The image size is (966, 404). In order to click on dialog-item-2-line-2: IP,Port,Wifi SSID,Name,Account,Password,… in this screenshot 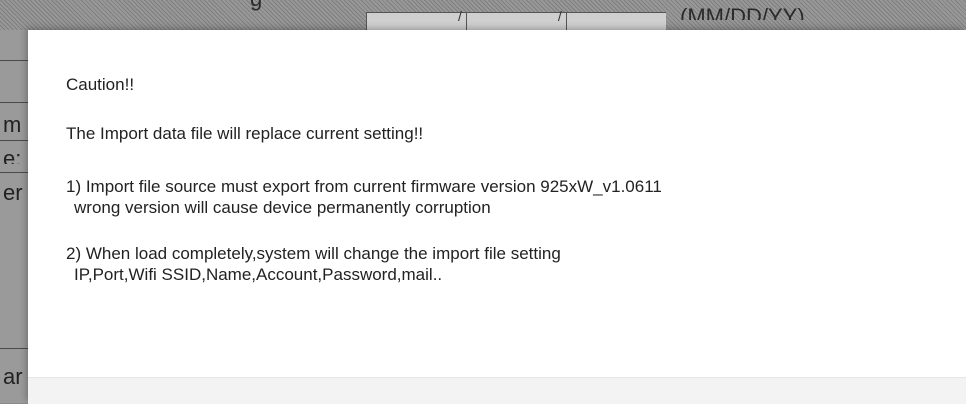, I will do `click(258, 274)`.